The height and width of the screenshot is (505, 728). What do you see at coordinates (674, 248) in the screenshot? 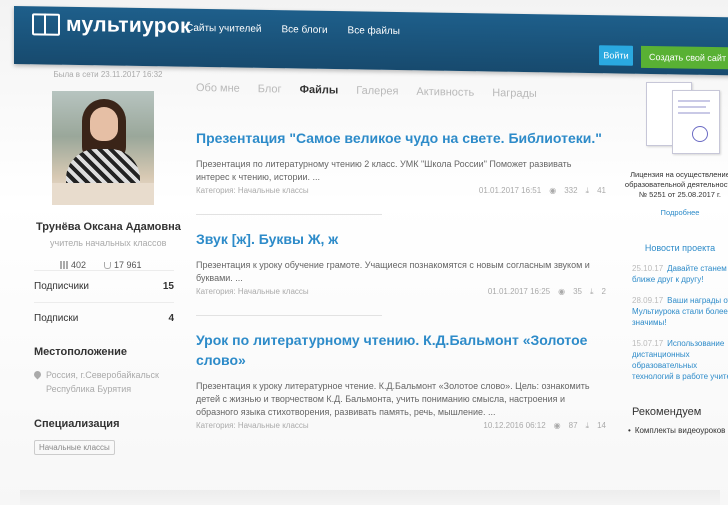
I see `news-title: Новости проекта` at bounding box center [674, 248].